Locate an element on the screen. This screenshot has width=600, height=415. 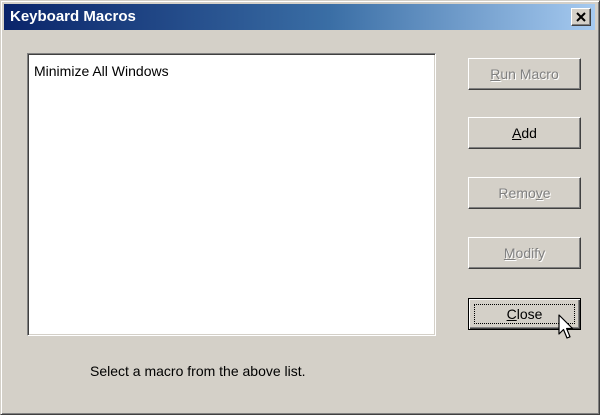
title-close-button is located at coordinates (581, 17).